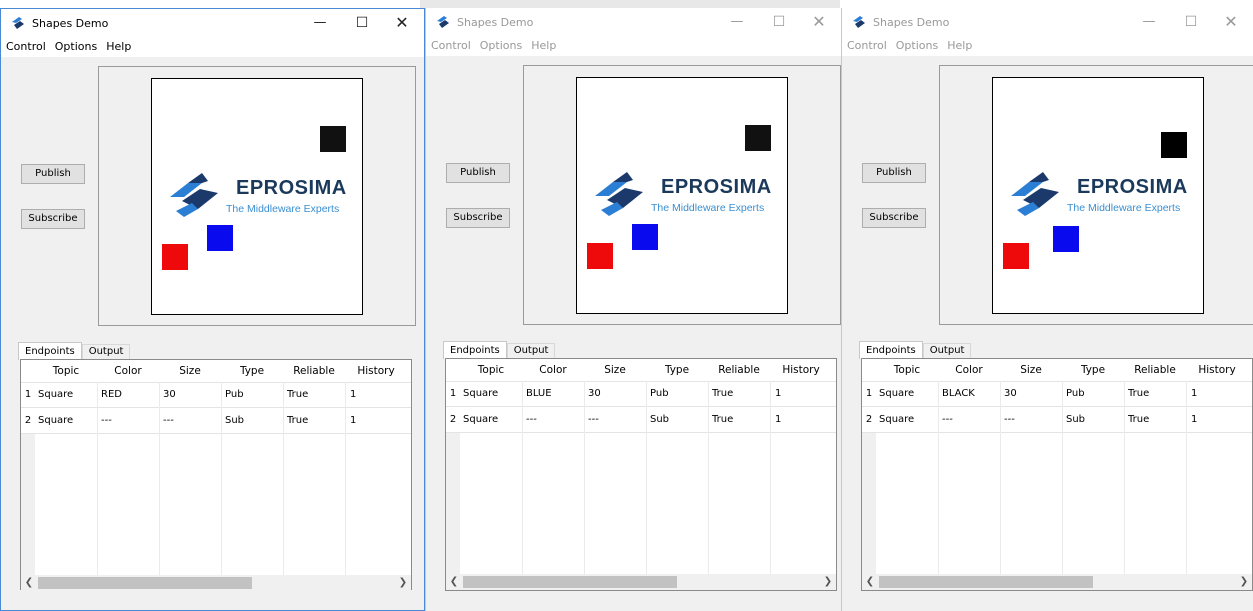 The height and width of the screenshot is (611, 1253). What do you see at coordinates (641, 394) in the screenshot?
I see `table-row: 1 Square BLUE 30 Pub True 1` at bounding box center [641, 394].